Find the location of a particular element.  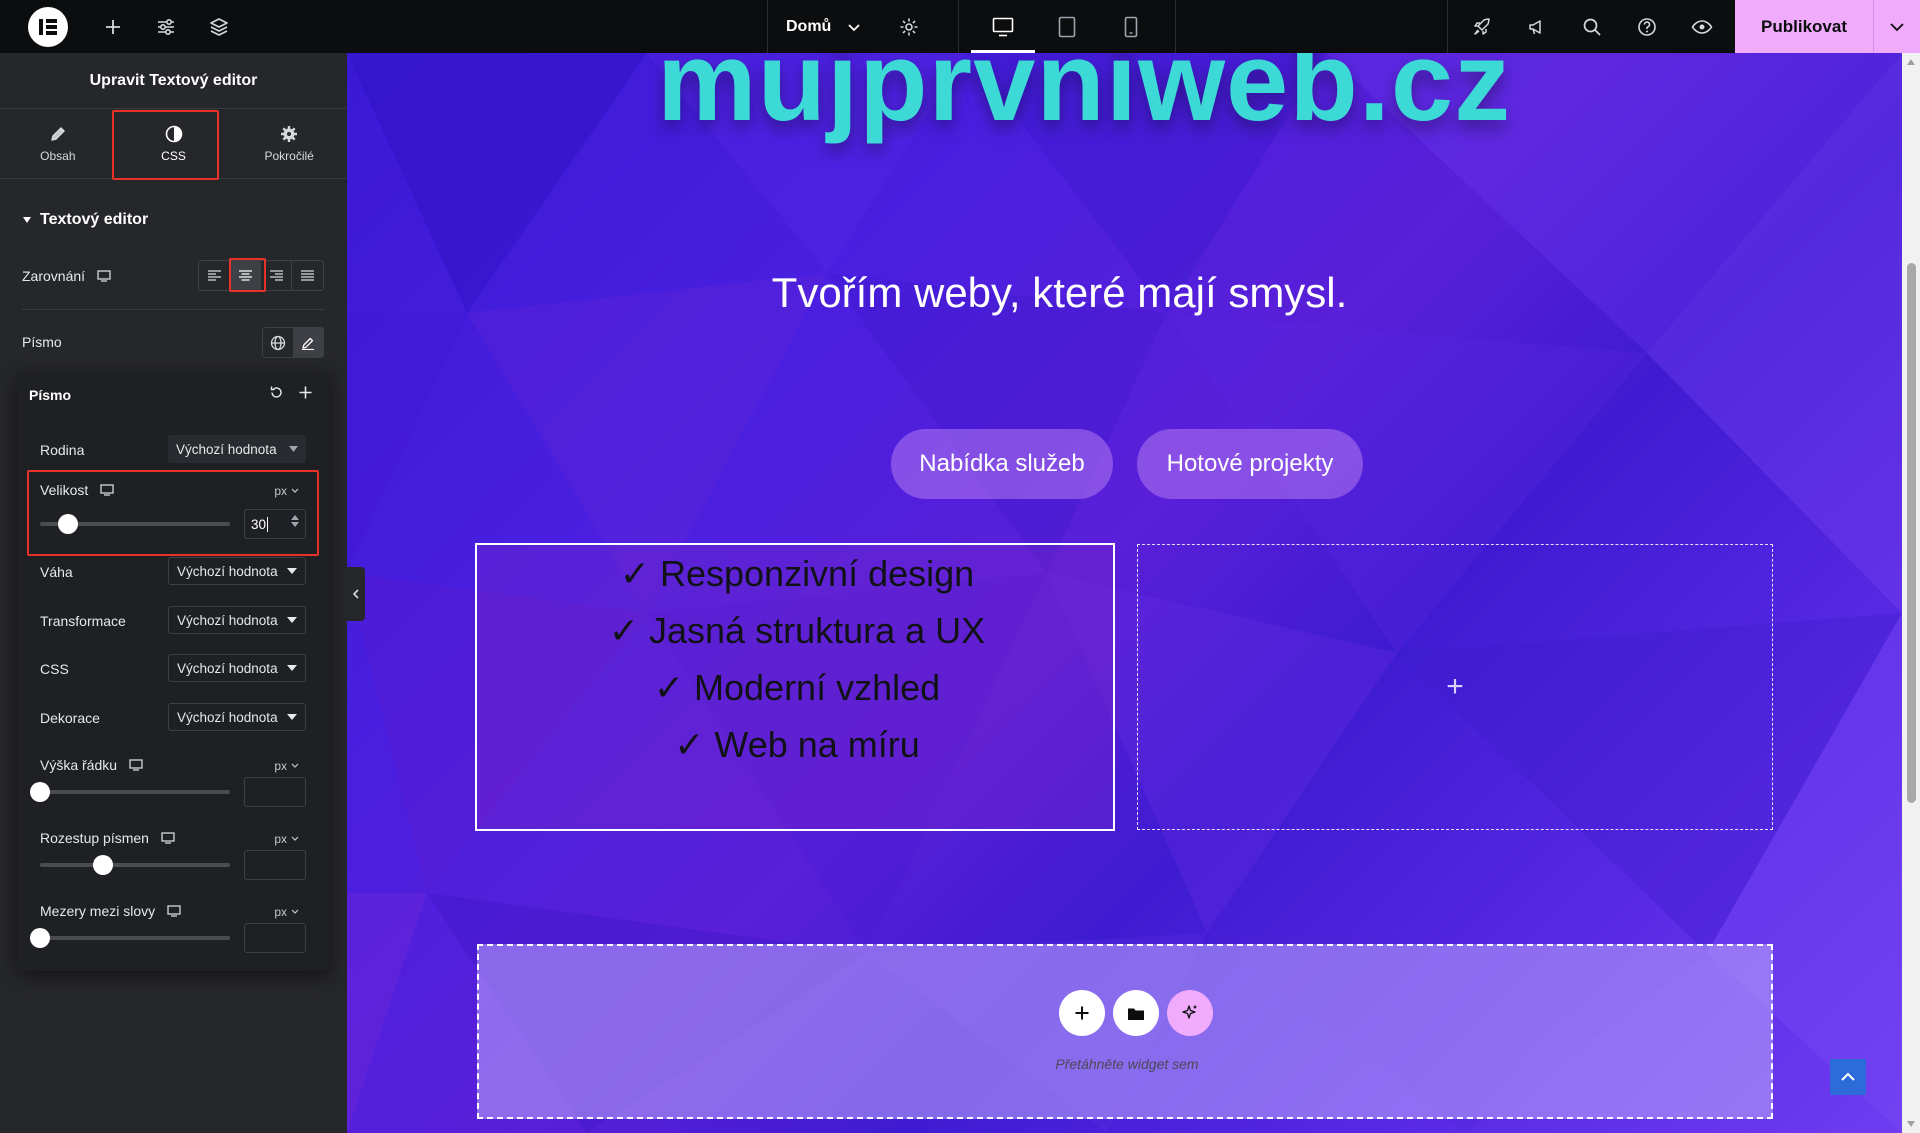

site-domain-heading: mujprvniweb.cz is located at coordinates (1084, 99).